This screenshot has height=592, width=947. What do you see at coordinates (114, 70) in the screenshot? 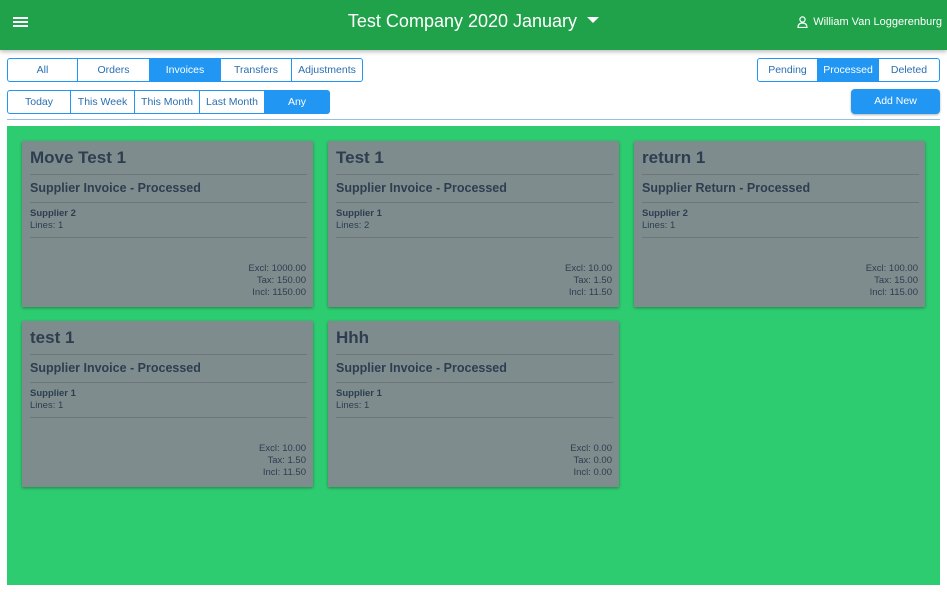
I see `tab-orders: Orders` at bounding box center [114, 70].